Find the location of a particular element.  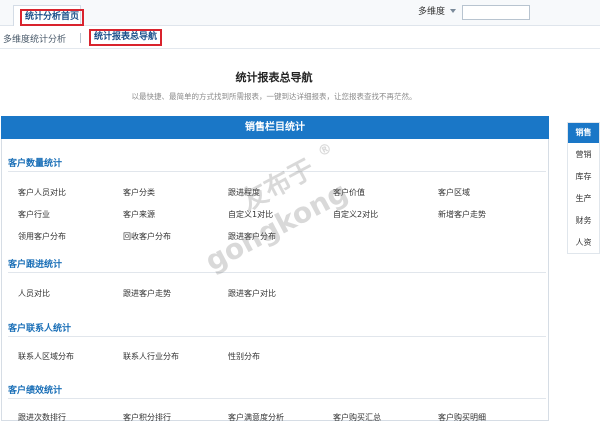

report-link: 客户区域 is located at coordinates (454, 192).